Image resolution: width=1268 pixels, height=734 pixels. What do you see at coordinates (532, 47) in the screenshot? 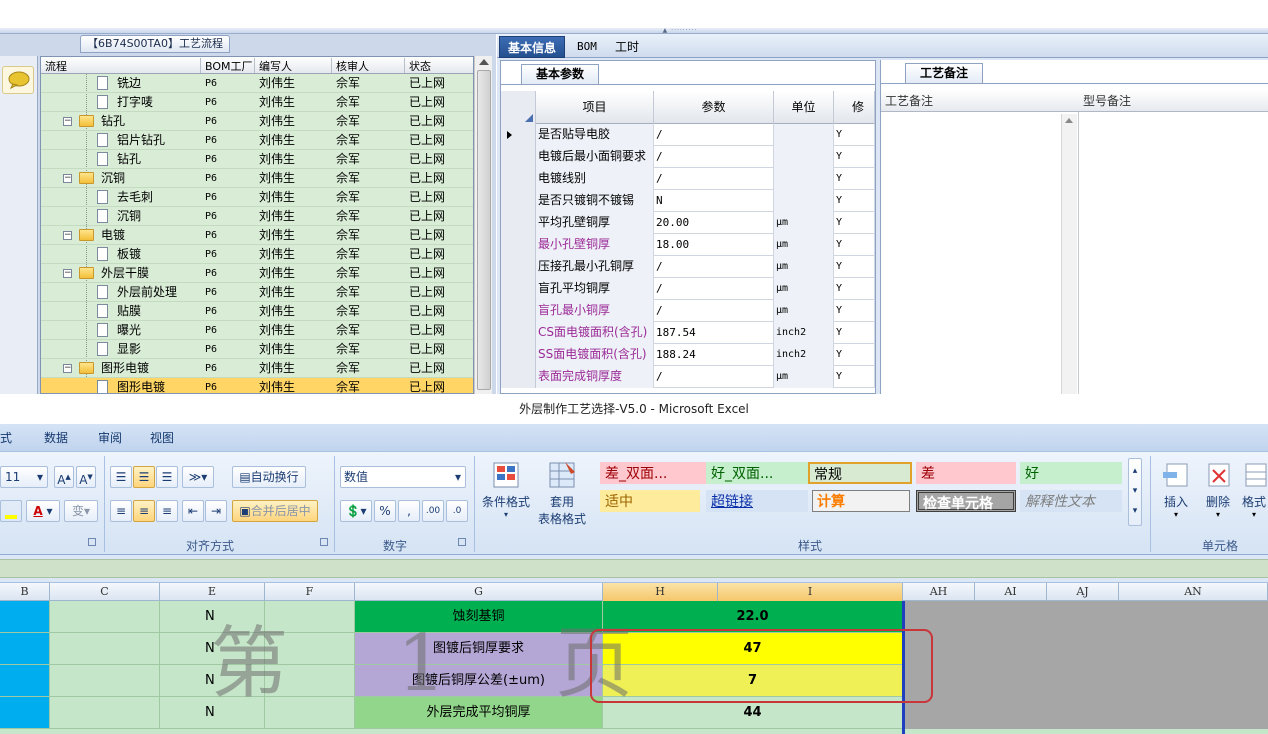
I see `tab-basic-info: 基本信息` at bounding box center [532, 47].